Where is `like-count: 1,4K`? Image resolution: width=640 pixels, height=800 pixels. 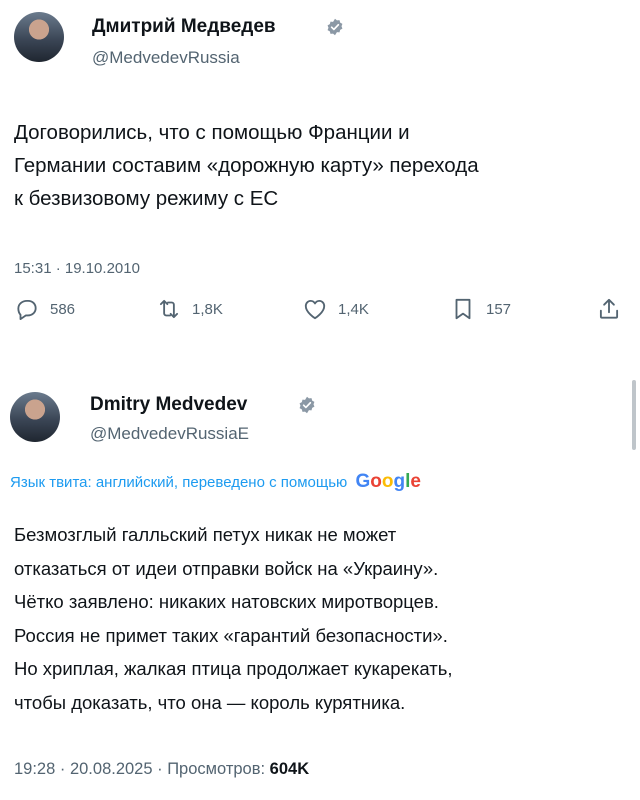
like-count: 1,4K is located at coordinates (353, 309).